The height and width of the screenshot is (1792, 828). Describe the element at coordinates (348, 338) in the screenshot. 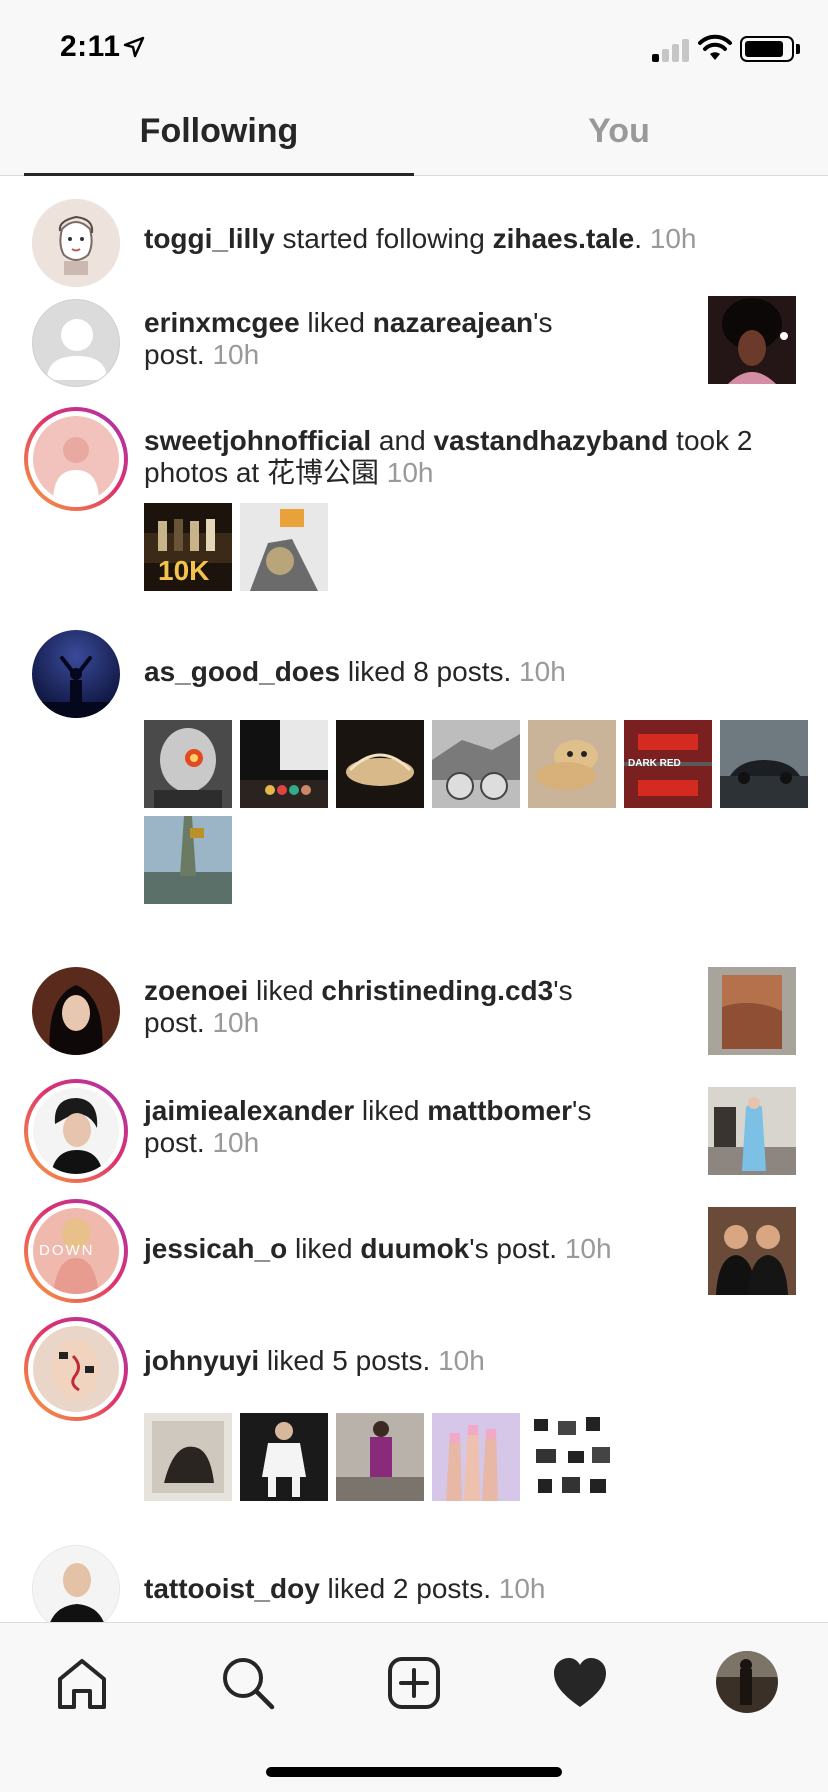

I see `activity-text: erinxmcgee liked nazareajean's post. 10h` at that location.